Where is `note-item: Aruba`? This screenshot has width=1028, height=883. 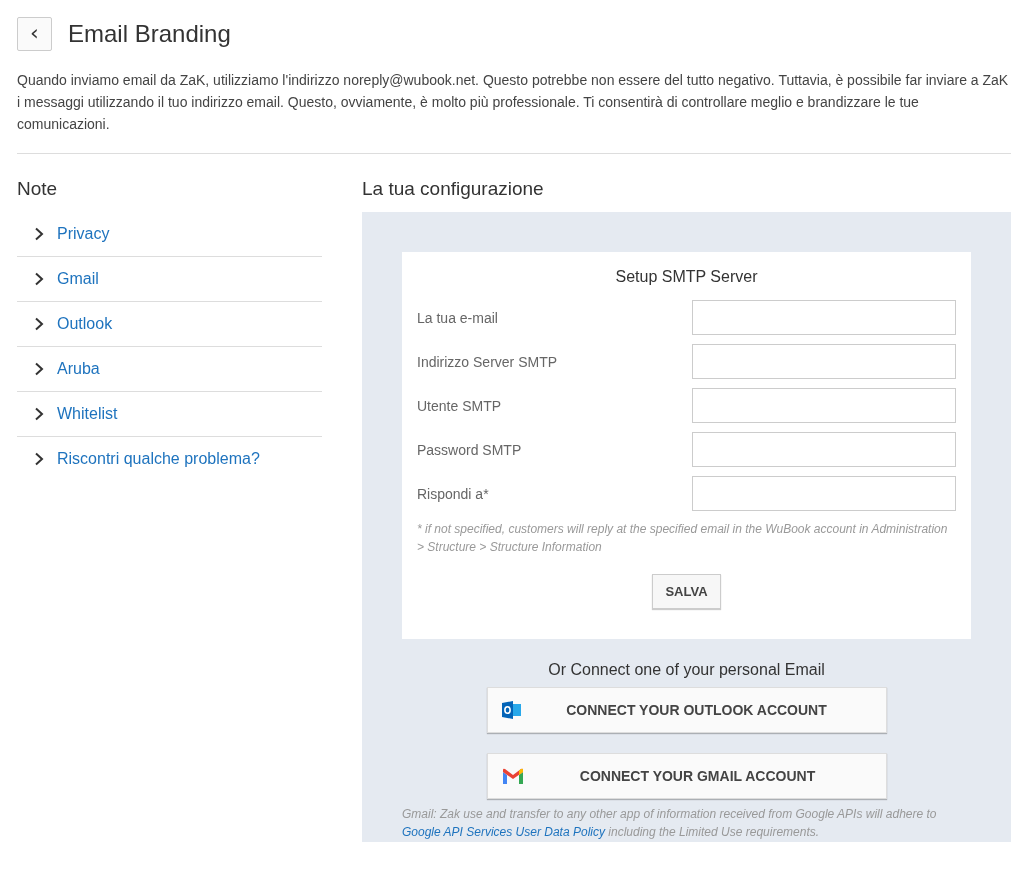 note-item: Aruba is located at coordinates (169, 369).